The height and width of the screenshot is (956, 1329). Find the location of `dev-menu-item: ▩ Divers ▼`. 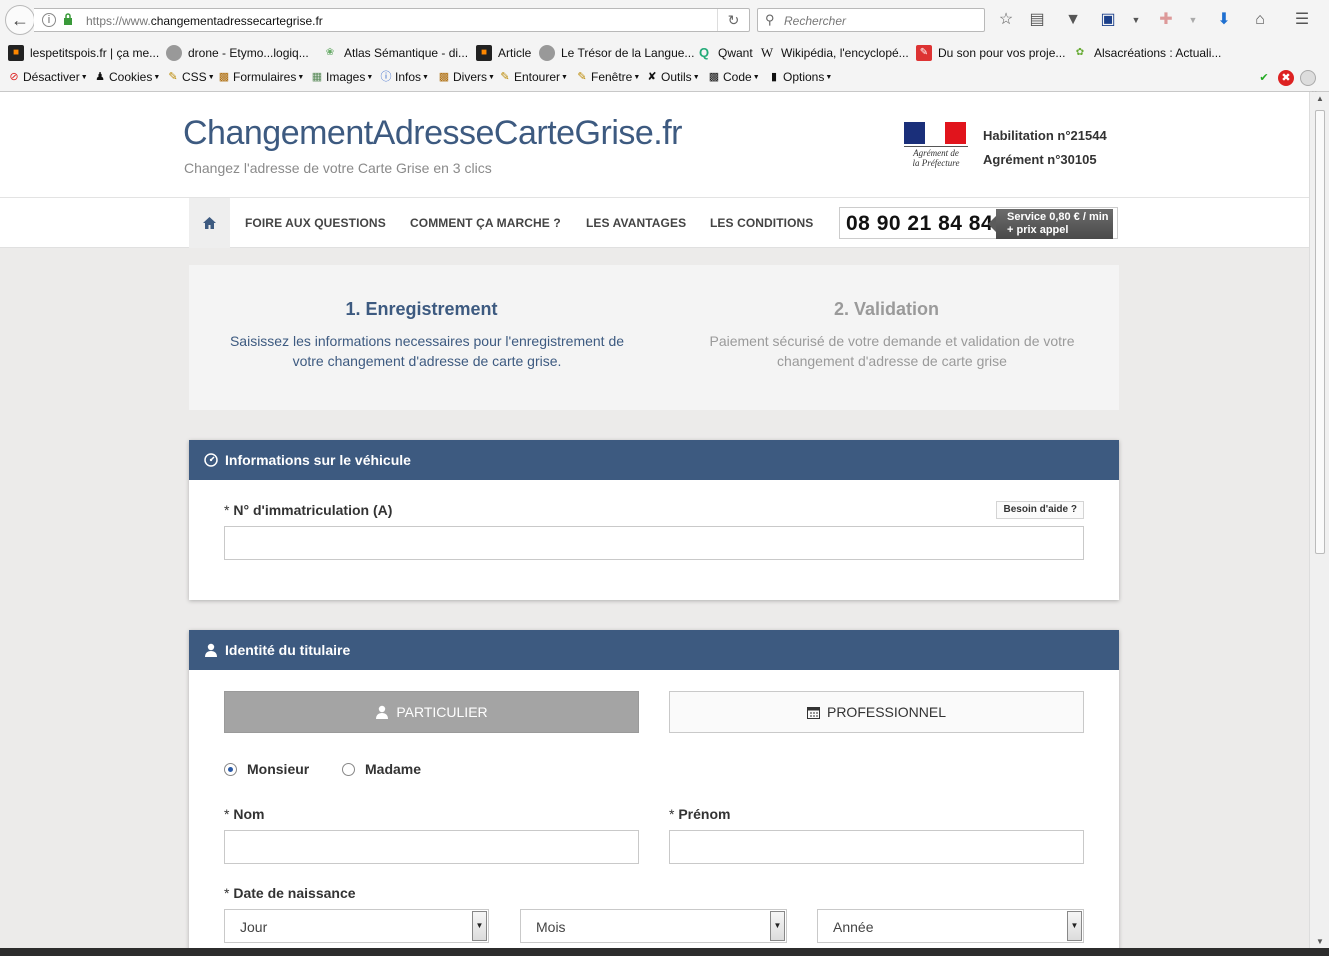

dev-menu-item: ▩ Divers ▼ is located at coordinates (466, 77).